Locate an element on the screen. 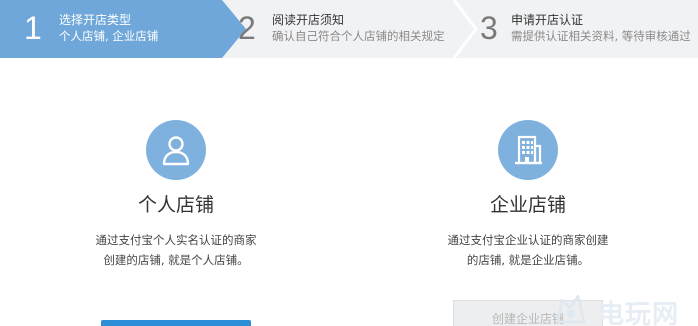  step-2-number: 2 is located at coordinates (247, 28).